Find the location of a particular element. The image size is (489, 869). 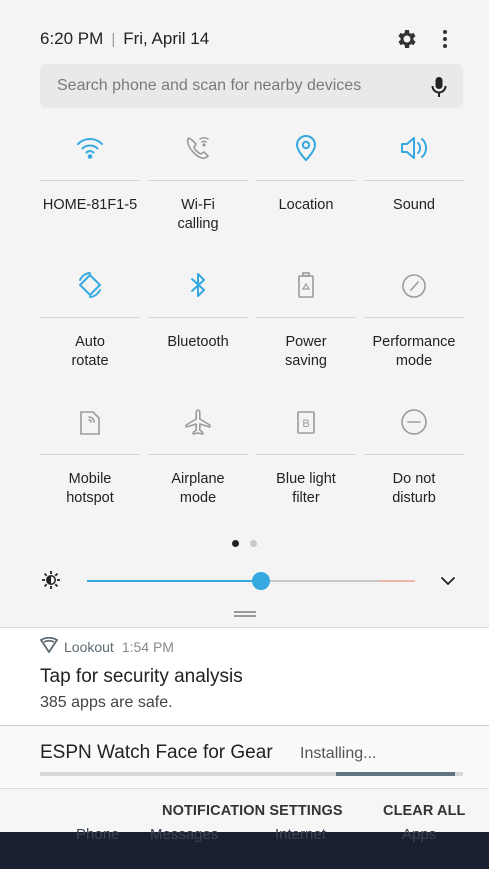

svg-text: B is located at coordinates (305, 424).